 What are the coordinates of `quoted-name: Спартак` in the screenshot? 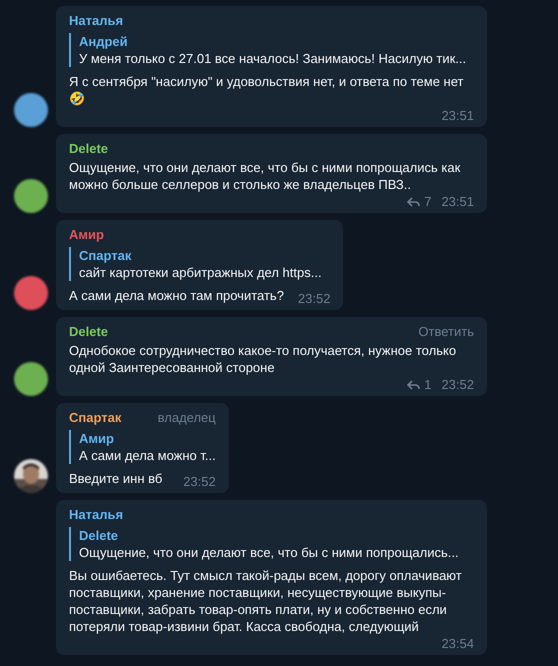 It's located at (105, 255).